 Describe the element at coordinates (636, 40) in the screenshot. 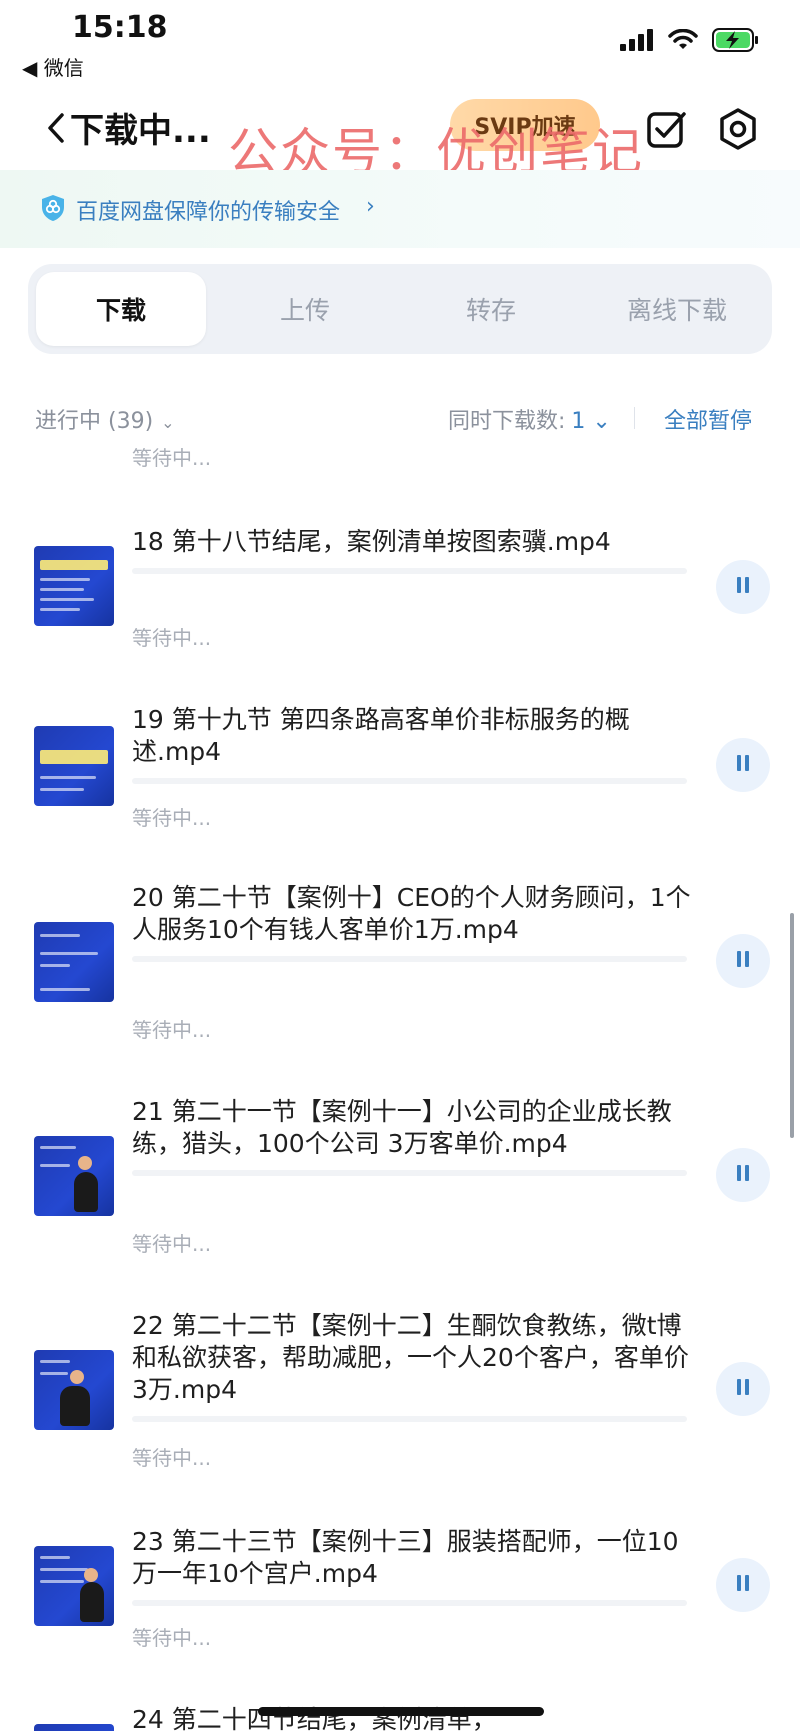

I see `signal-icon` at that location.